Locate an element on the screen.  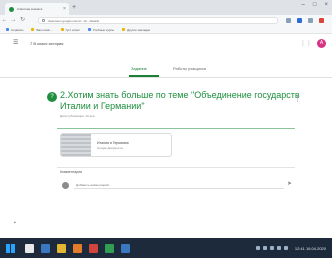
file-explorer-icon is located at coordinates (61, 248).